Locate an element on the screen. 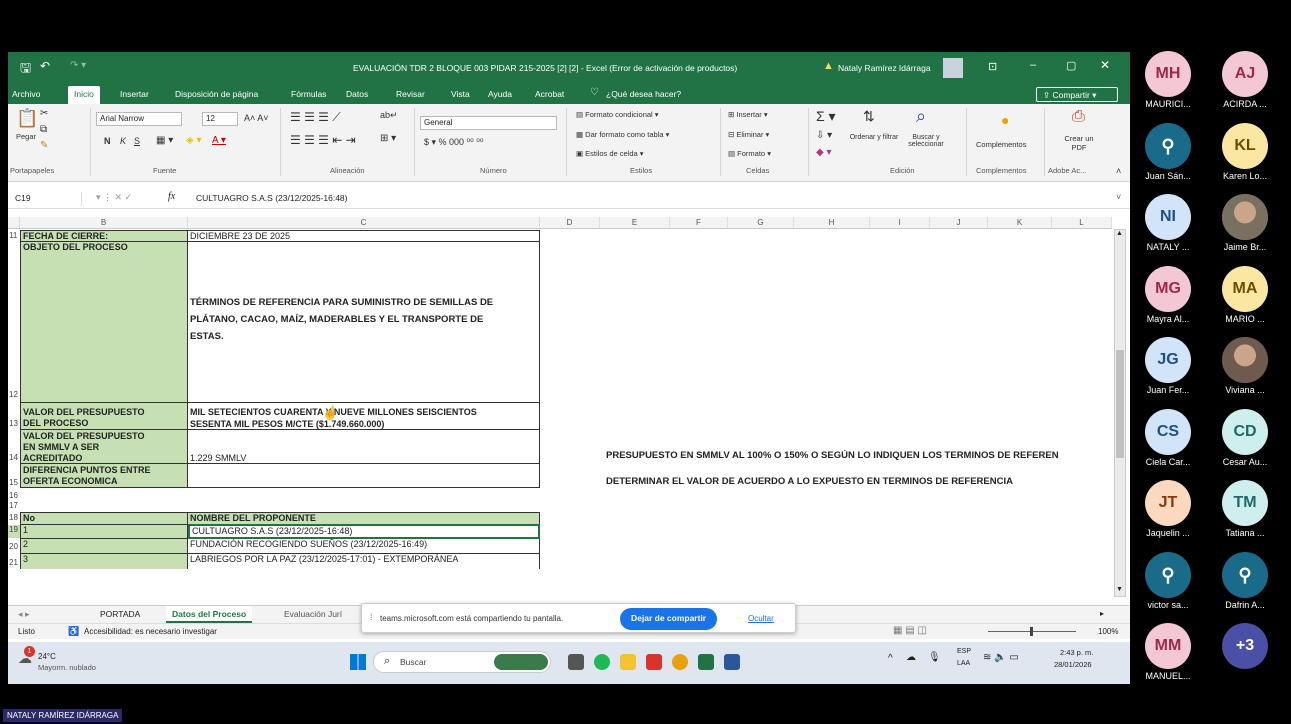 Image resolution: width=1291 pixels, height=724 pixels. wifi-volume-battery-icon: ≋ 🔈 ▭ is located at coordinates (1001, 657).